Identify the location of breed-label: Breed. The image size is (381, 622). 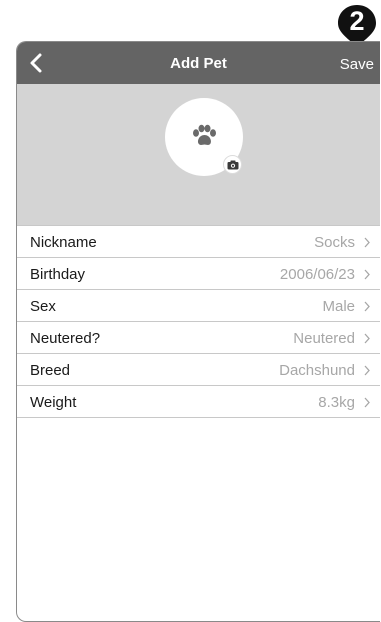
(50, 370).